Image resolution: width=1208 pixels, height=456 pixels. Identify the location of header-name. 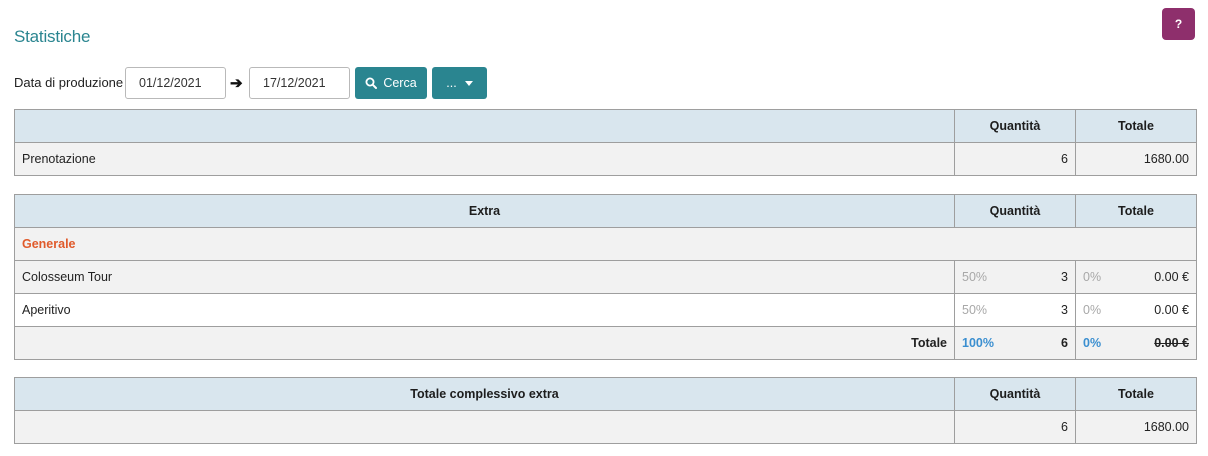
(484, 126).